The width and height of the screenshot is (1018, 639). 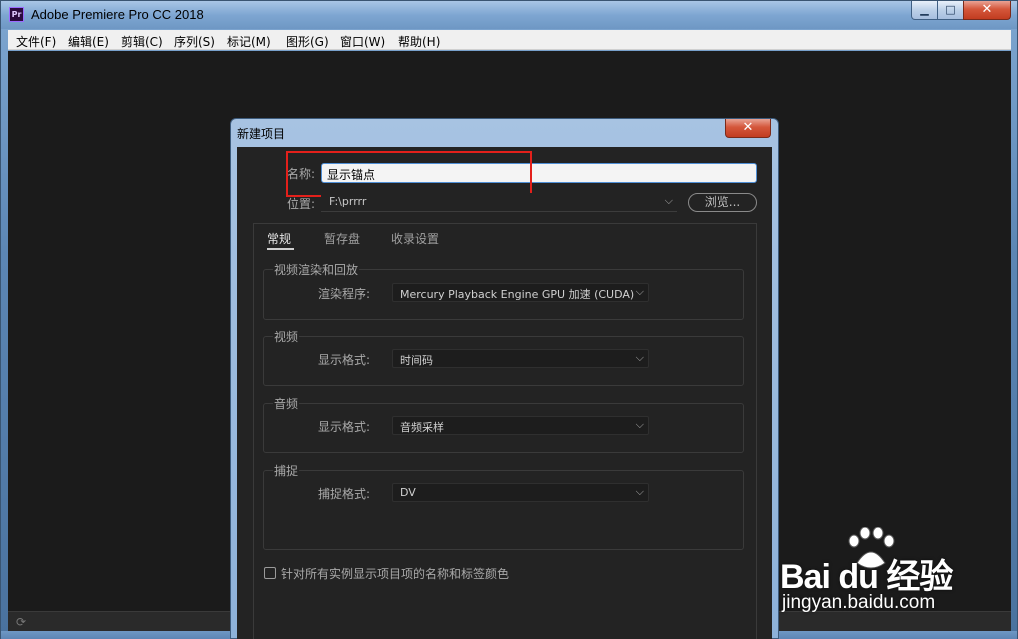 I want to click on tab-general: 常规, so click(x=279, y=238).